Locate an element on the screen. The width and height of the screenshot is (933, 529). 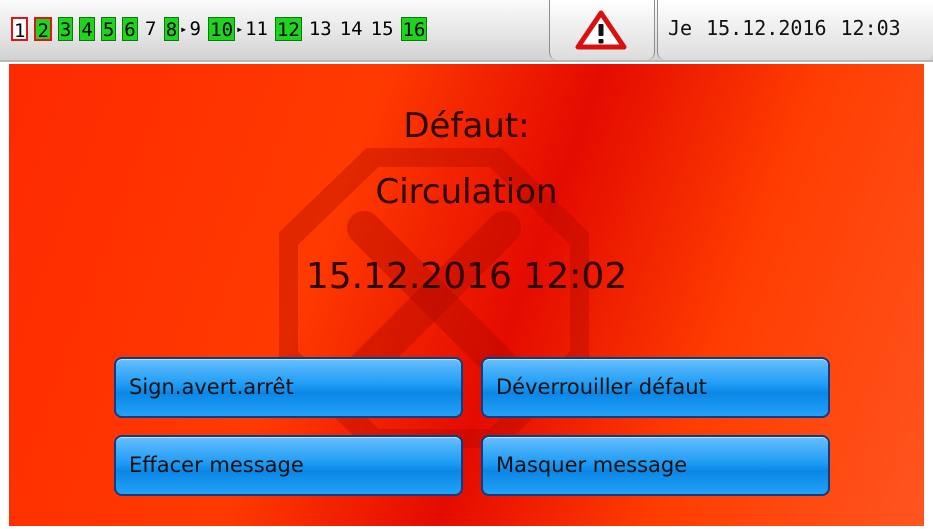
alarm-name: Circulation is located at coordinates (466, 192).